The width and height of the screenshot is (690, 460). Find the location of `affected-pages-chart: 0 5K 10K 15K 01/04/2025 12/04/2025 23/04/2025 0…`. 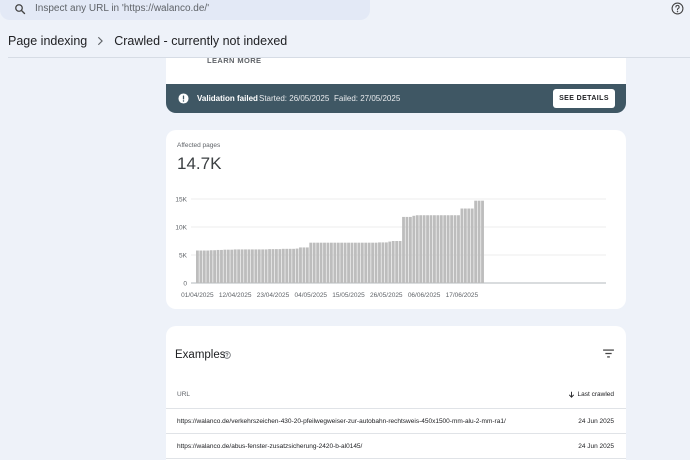

affected-pages-chart: 0 5K 10K 15K 01/04/2025 12/04/2025 23/04/2025 0… is located at coordinates (390, 248).